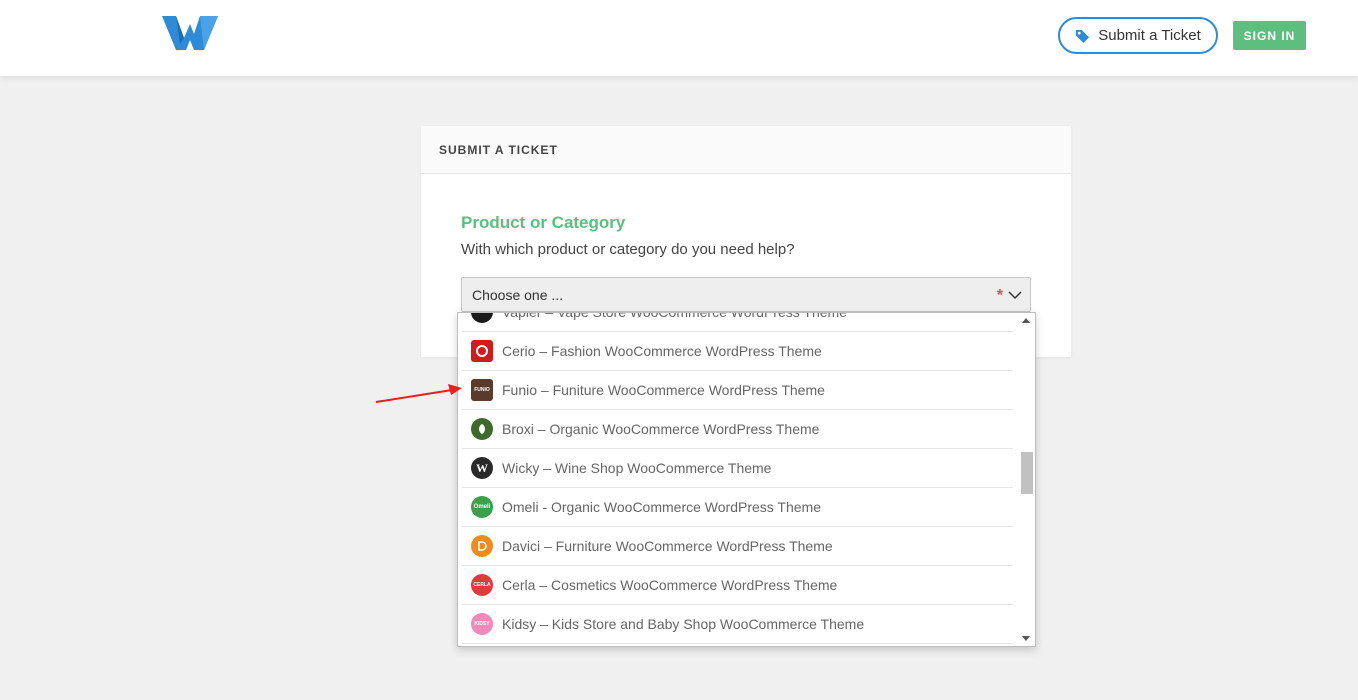 This screenshot has height=700, width=1358. I want to click on dropdown-scrollbar, so click(1026, 479).